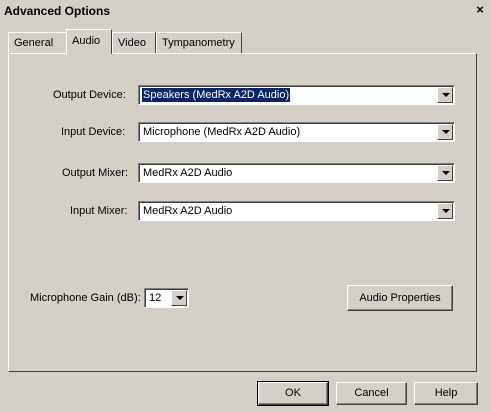  I want to click on input-mixer-label: Input Mixer:, so click(99, 211).